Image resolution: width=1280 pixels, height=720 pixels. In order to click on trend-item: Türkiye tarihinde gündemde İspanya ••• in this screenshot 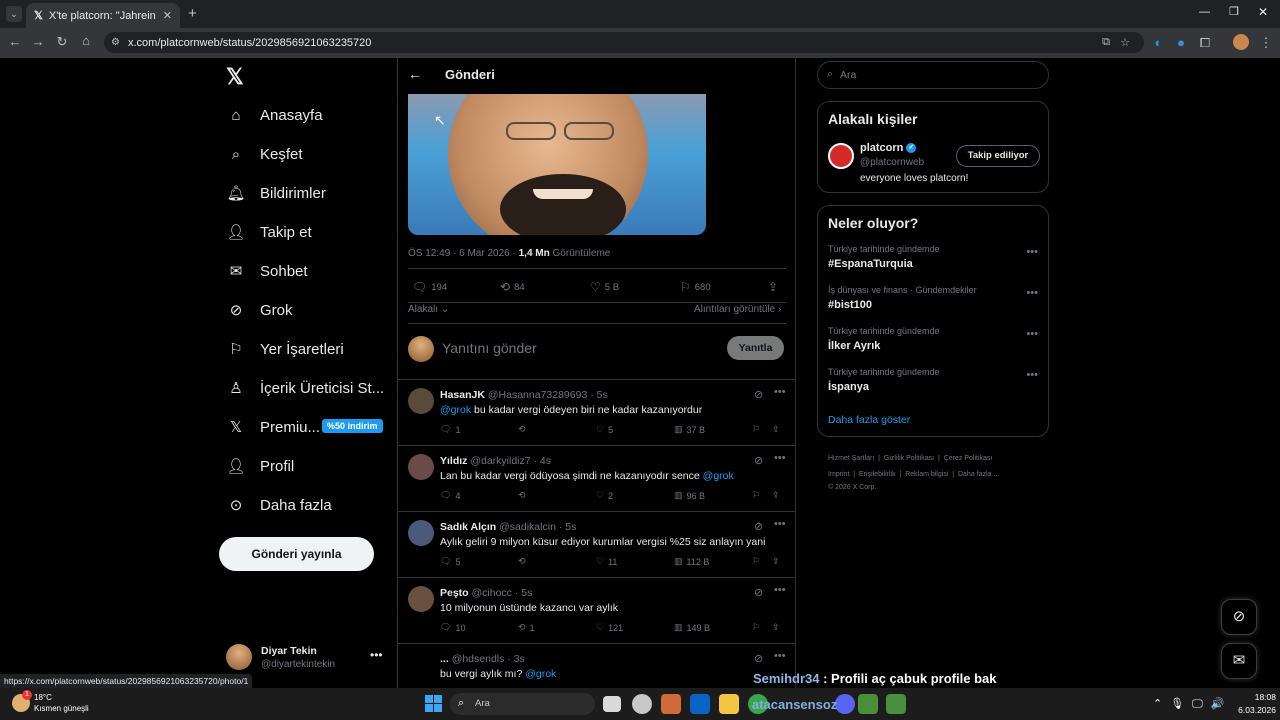, I will do `click(933, 380)`.